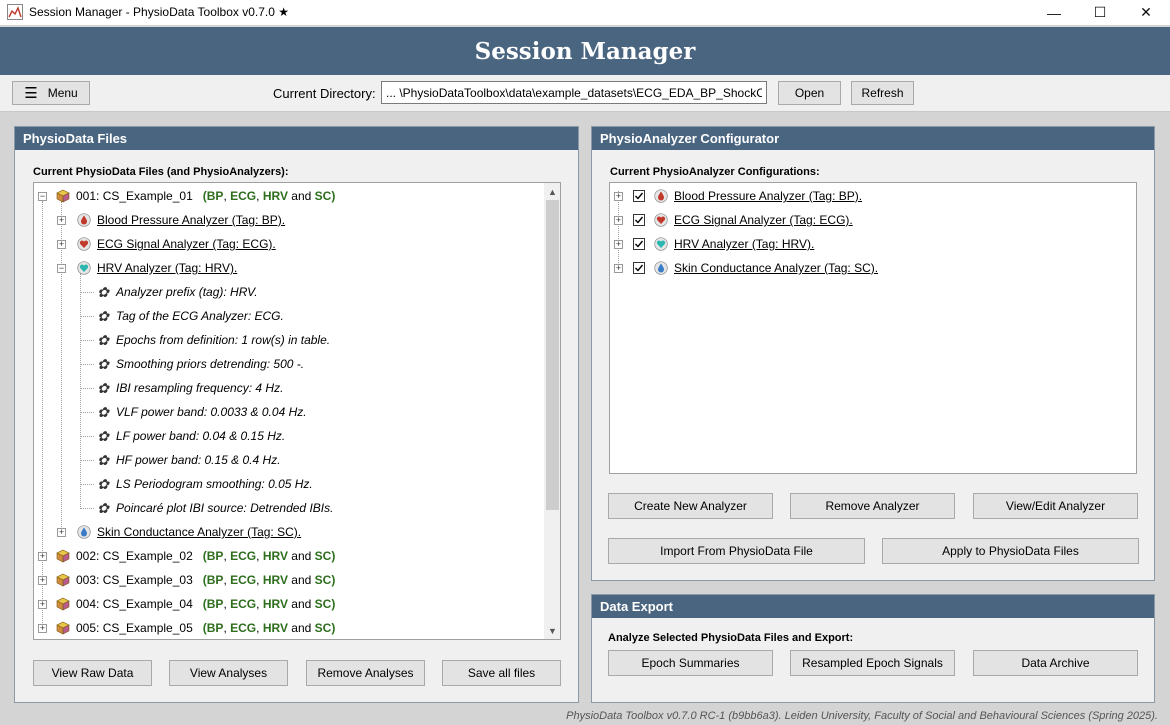 This screenshot has width=1170, height=725. I want to click on app-icon, so click(15, 12).